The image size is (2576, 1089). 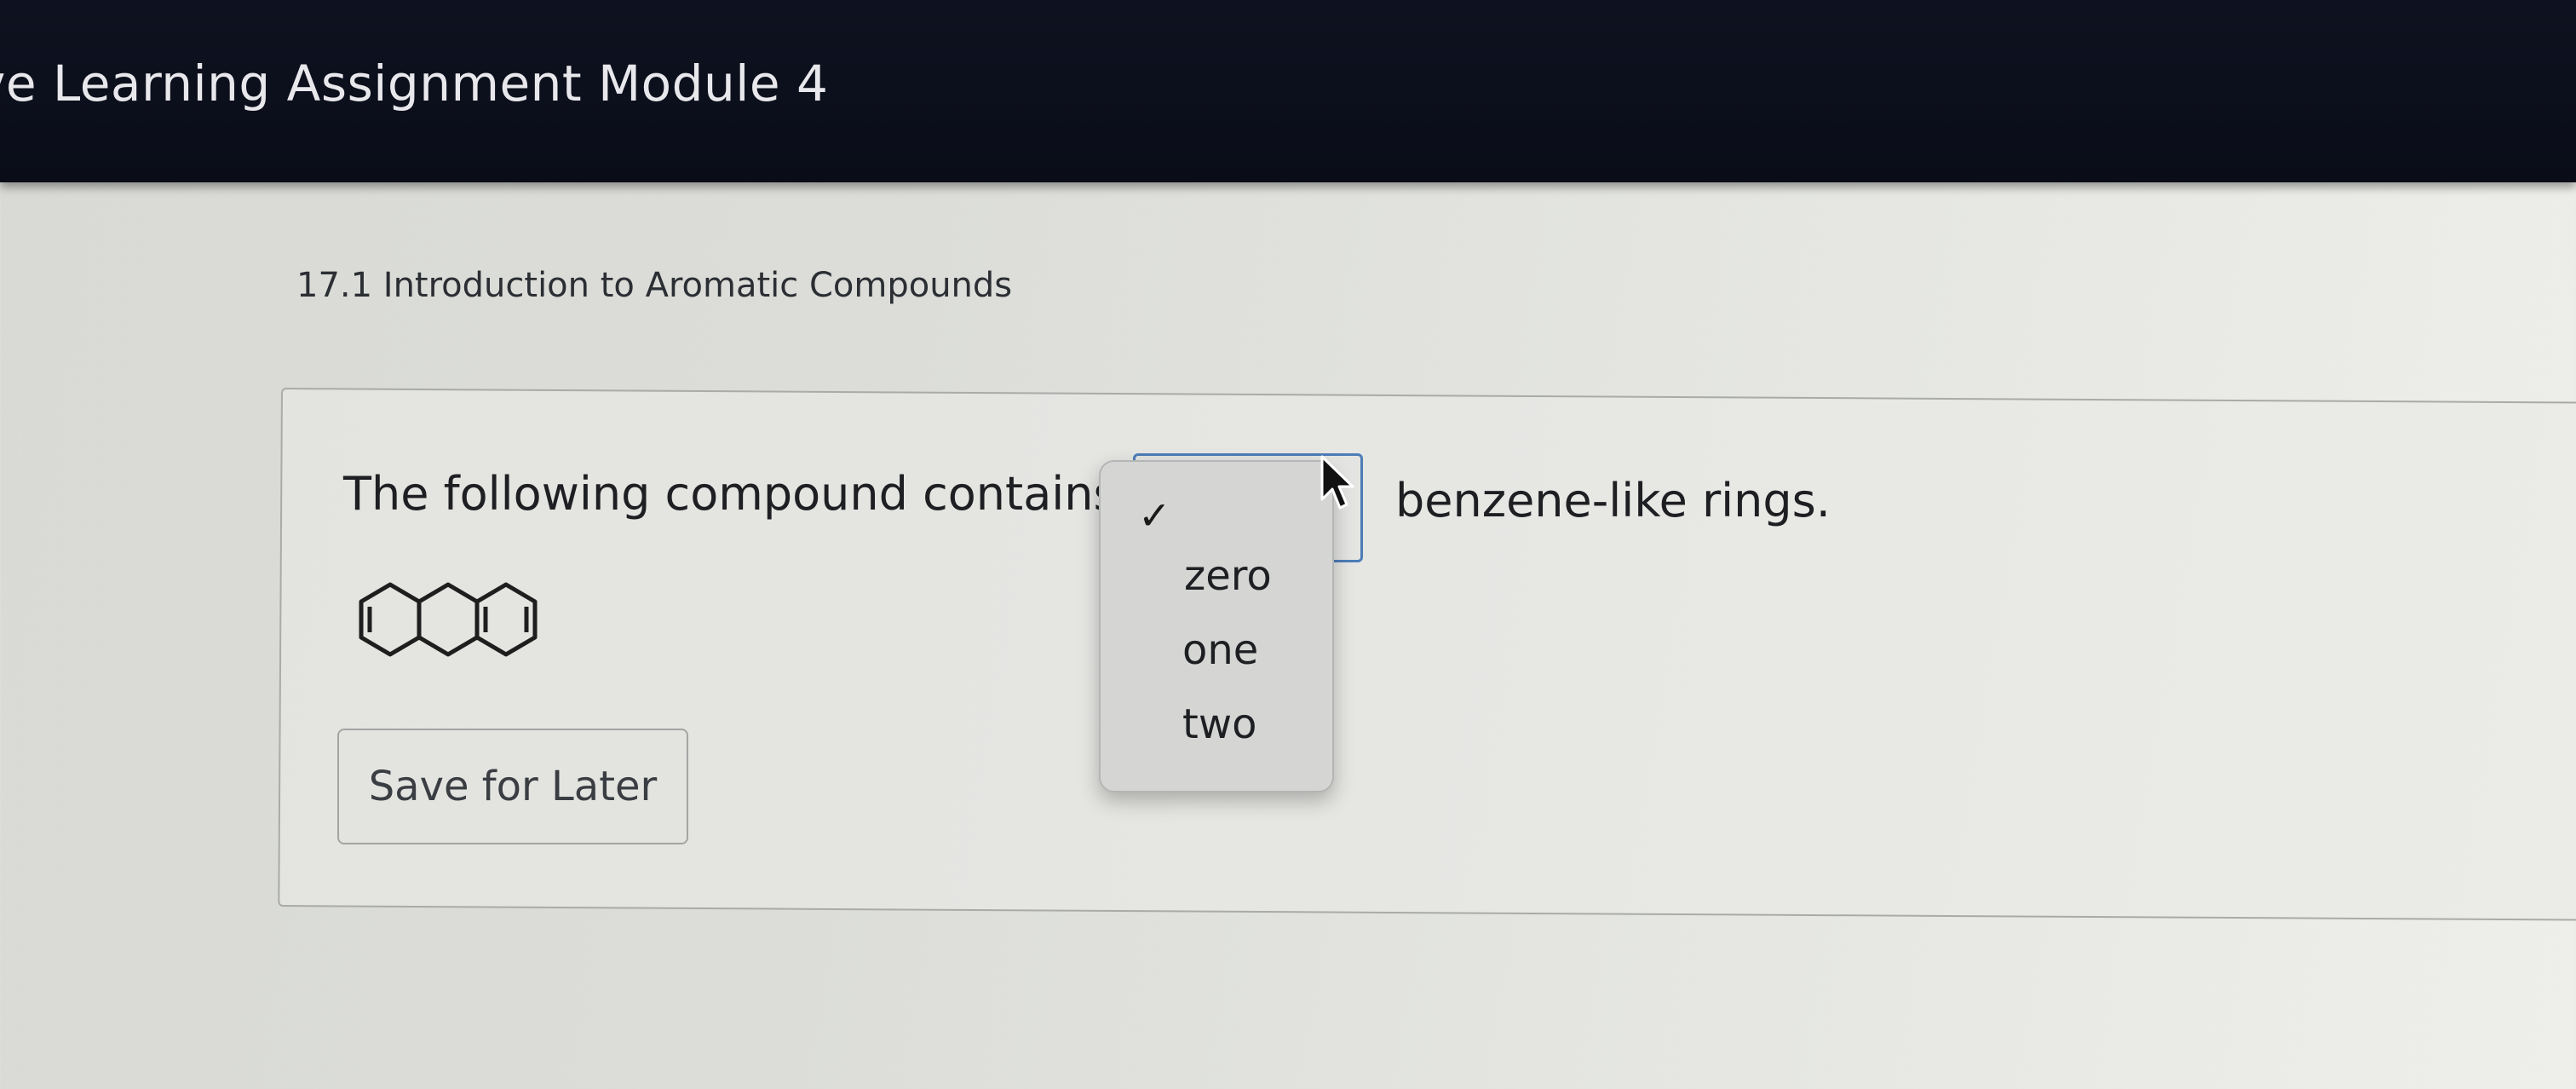 What do you see at coordinates (1228, 576) in the screenshot?
I see `dropdown-option-zero: zero` at bounding box center [1228, 576].